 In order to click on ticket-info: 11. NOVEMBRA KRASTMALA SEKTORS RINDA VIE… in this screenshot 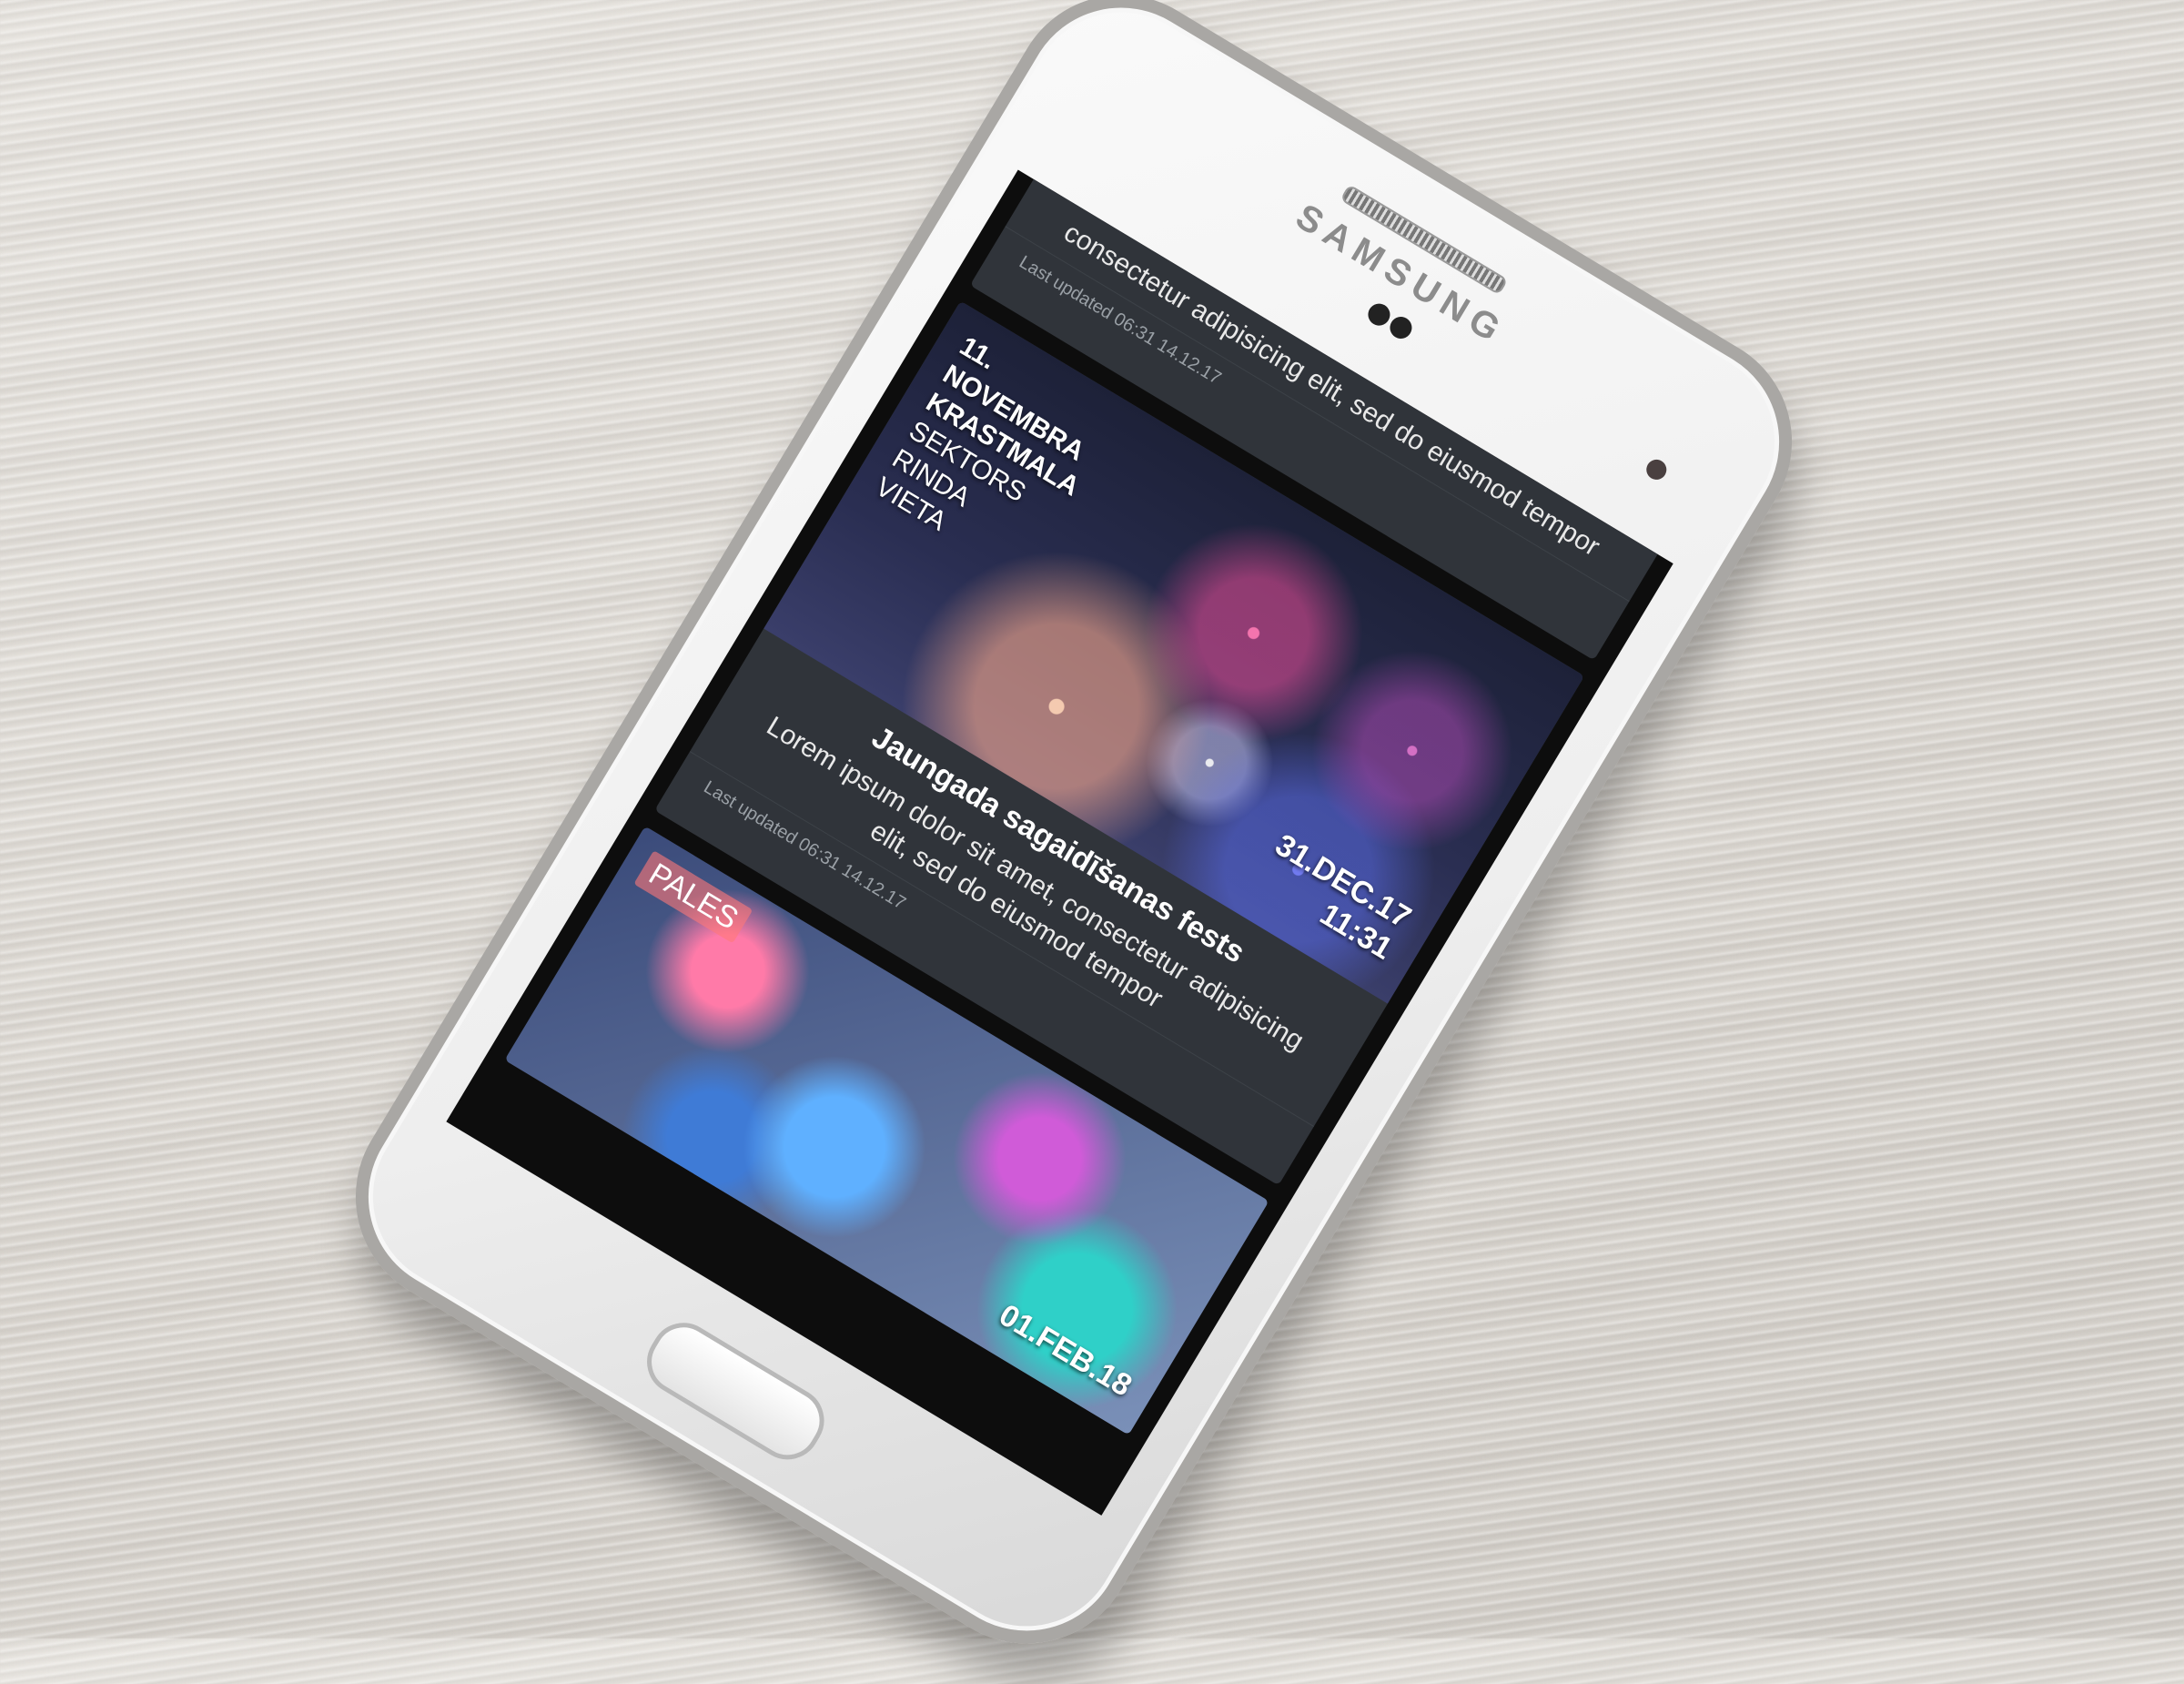, I will do `click(994, 459)`.